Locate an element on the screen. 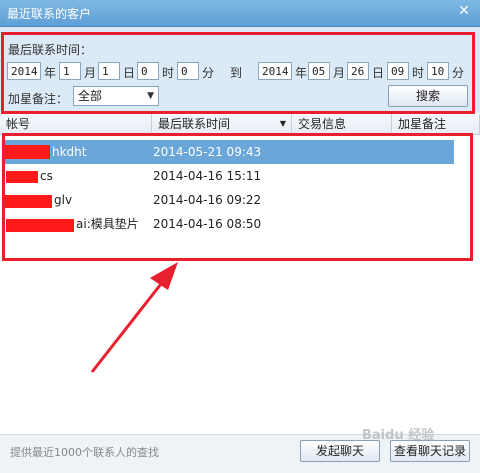 The width and height of the screenshot is (480, 473). footer-hint: 提供最近1000个联系人的查找 is located at coordinates (84, 452).